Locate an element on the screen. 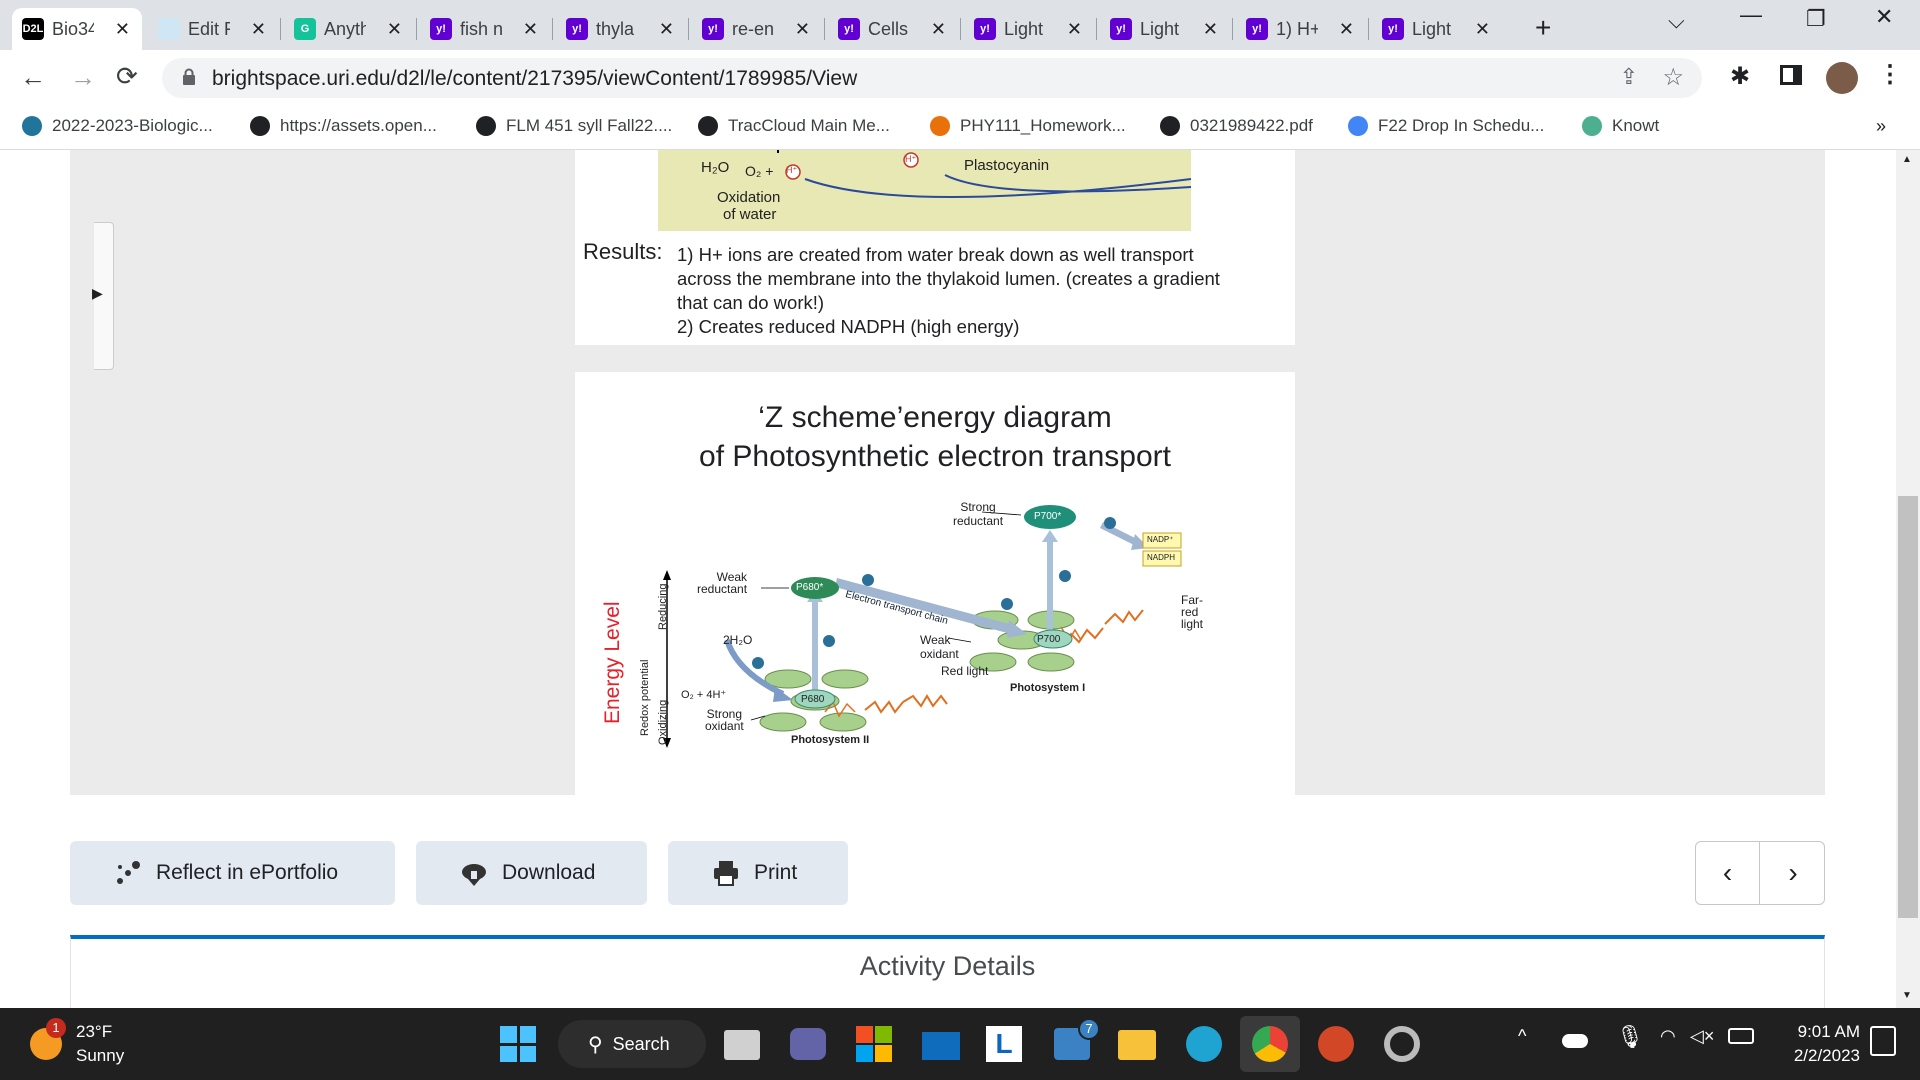 This screenshot has width=1920, height=1080. taskbar-search: ⚲ Search is located at coordinates (632, 1044).